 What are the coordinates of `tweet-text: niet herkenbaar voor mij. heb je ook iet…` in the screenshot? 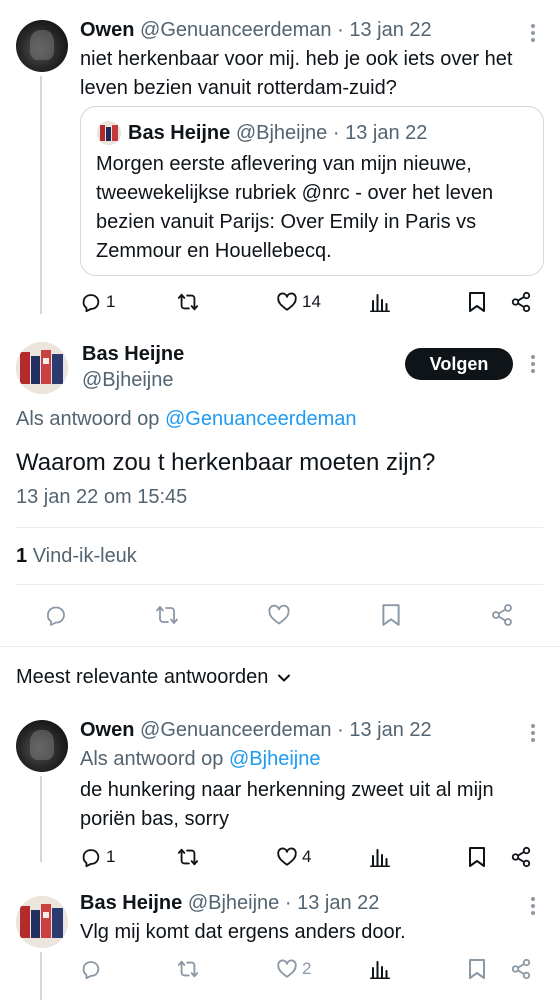 It's located at (296, 74).